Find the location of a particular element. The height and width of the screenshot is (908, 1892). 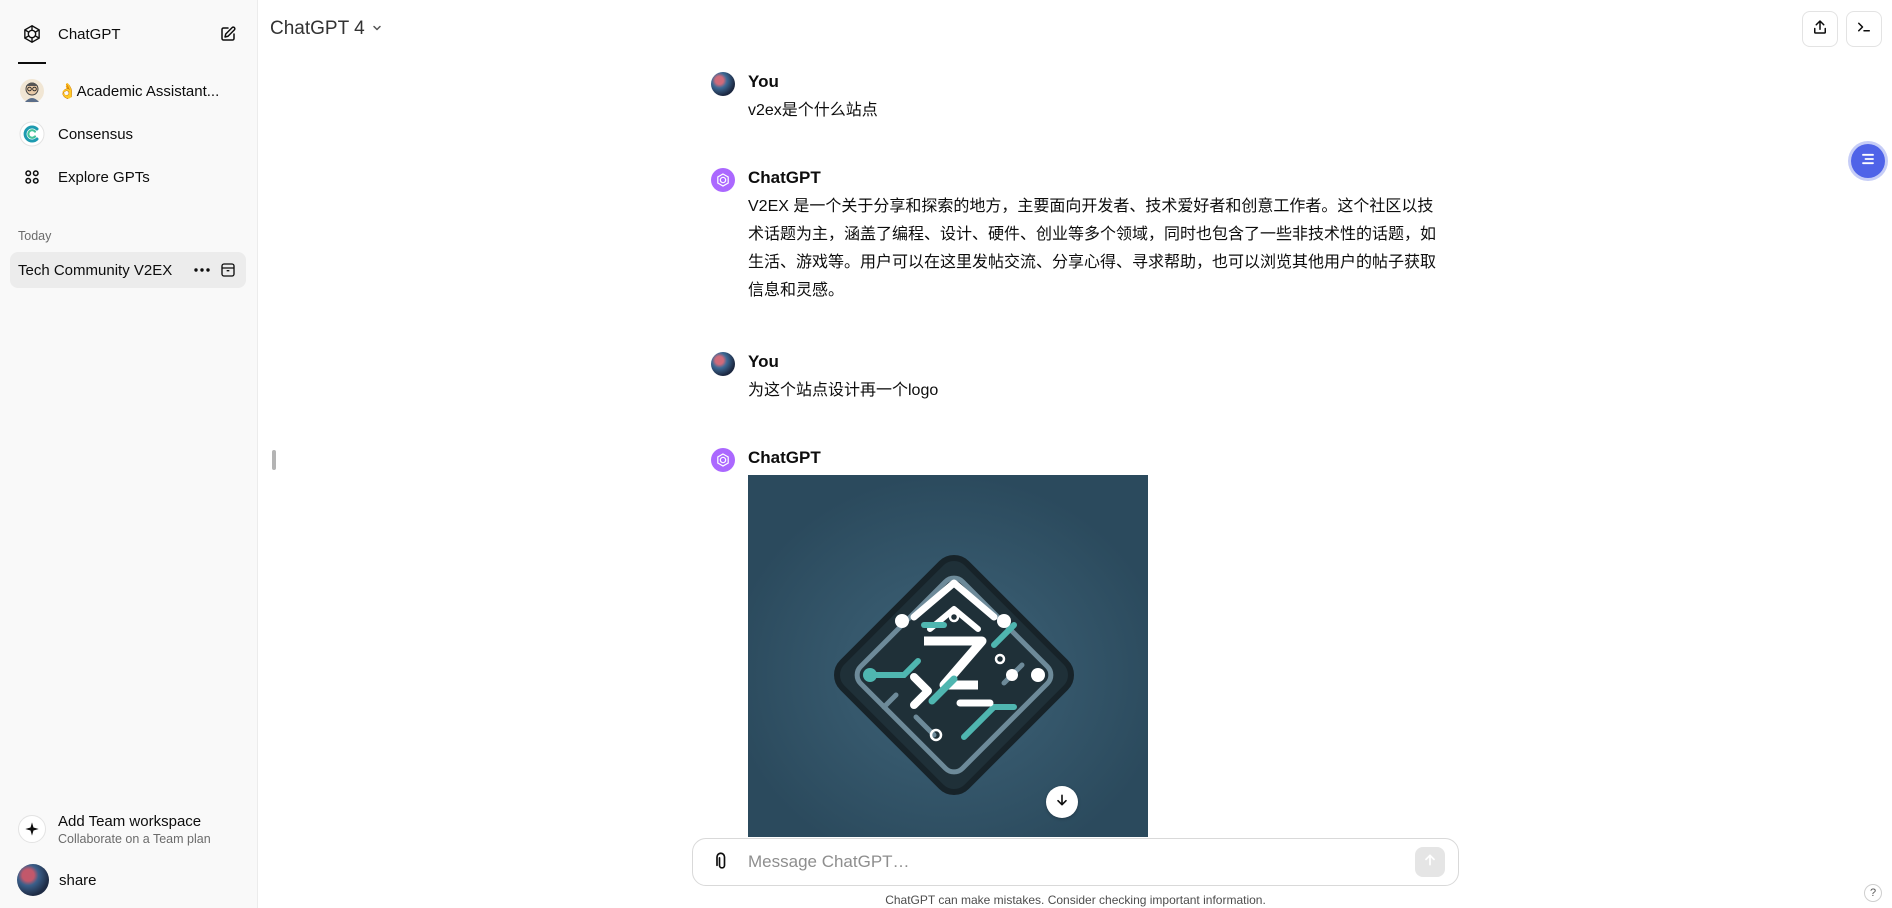

generated-logo-image is located at coordinates (948, 656).